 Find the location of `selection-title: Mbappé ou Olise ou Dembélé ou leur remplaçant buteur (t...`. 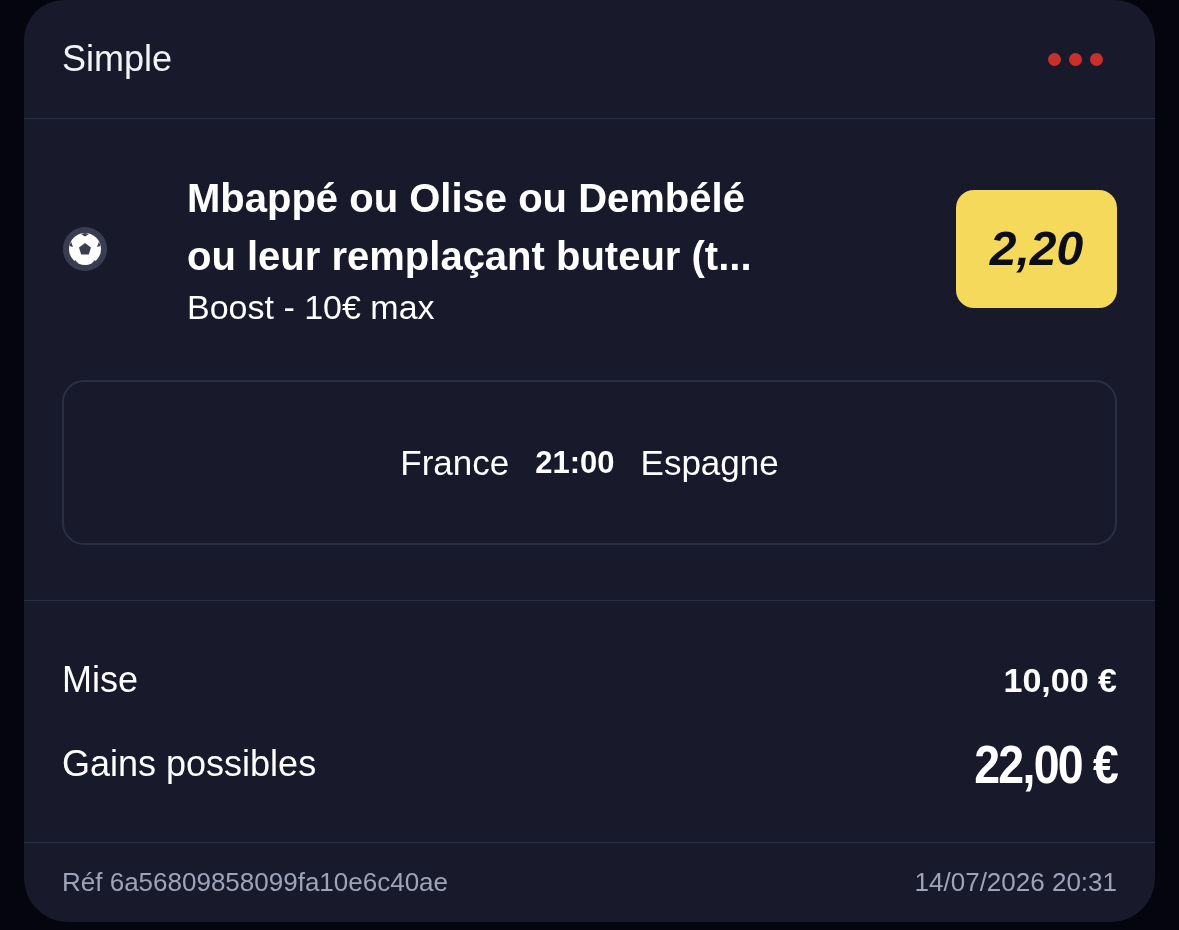

selection-title: Mbappé ou Olise ou Dembélé ou leur remplaçant buteur (t... is located at coordinates (470, 227).